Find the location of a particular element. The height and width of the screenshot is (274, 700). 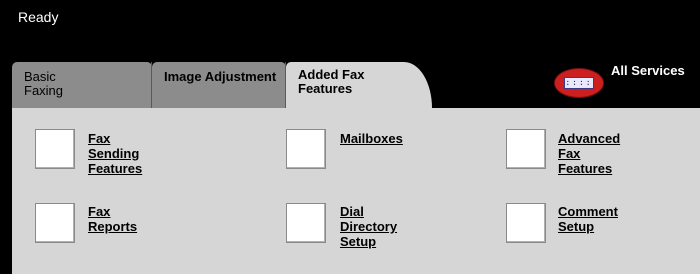

tab-image-adjustment: Image Adjustment is located at coordinates (219, 85).